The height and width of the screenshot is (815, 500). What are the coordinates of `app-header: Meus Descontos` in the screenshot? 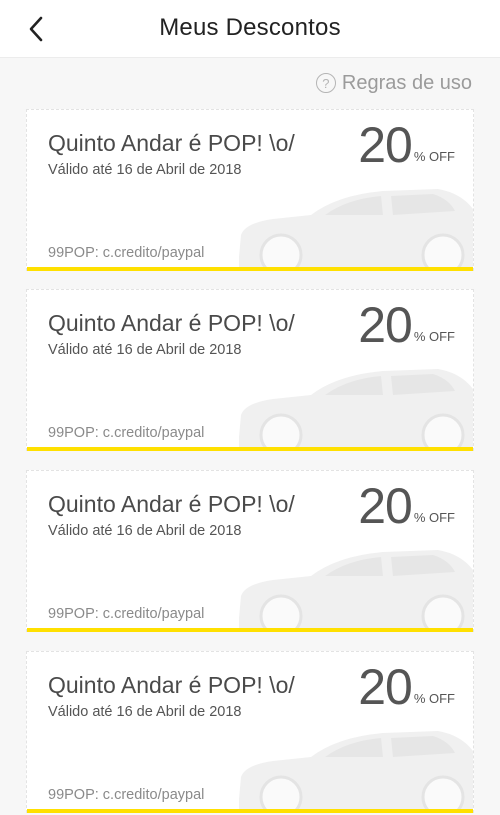 It's located at (250, 29).